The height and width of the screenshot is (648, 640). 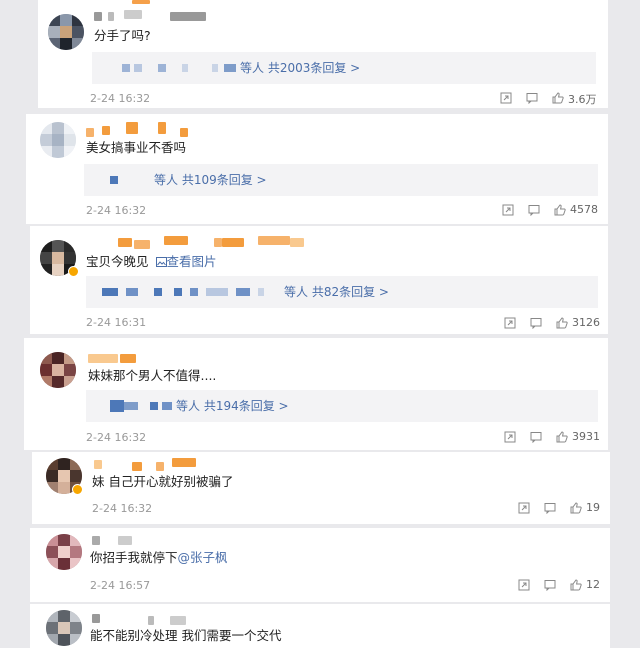 What do you see at coordinates (191, 261) in the screenshot?
I see `view-image-label: 查看图片` at bounding box center [191, 261].